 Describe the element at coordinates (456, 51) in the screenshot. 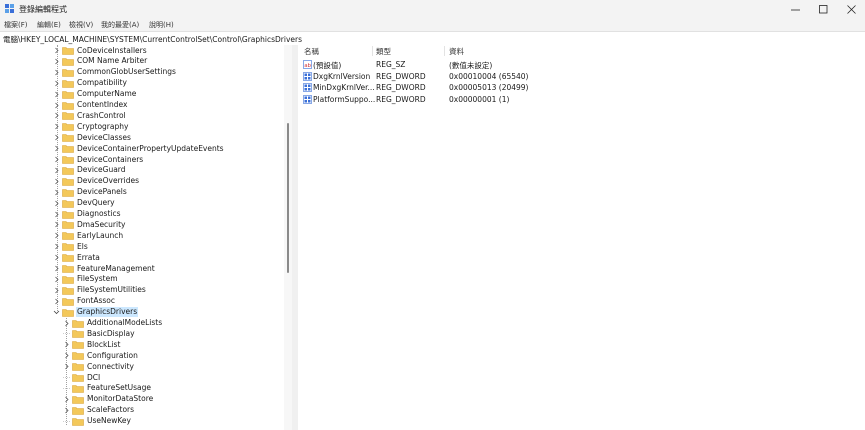

I see `column-header-data: 資料` at that location.